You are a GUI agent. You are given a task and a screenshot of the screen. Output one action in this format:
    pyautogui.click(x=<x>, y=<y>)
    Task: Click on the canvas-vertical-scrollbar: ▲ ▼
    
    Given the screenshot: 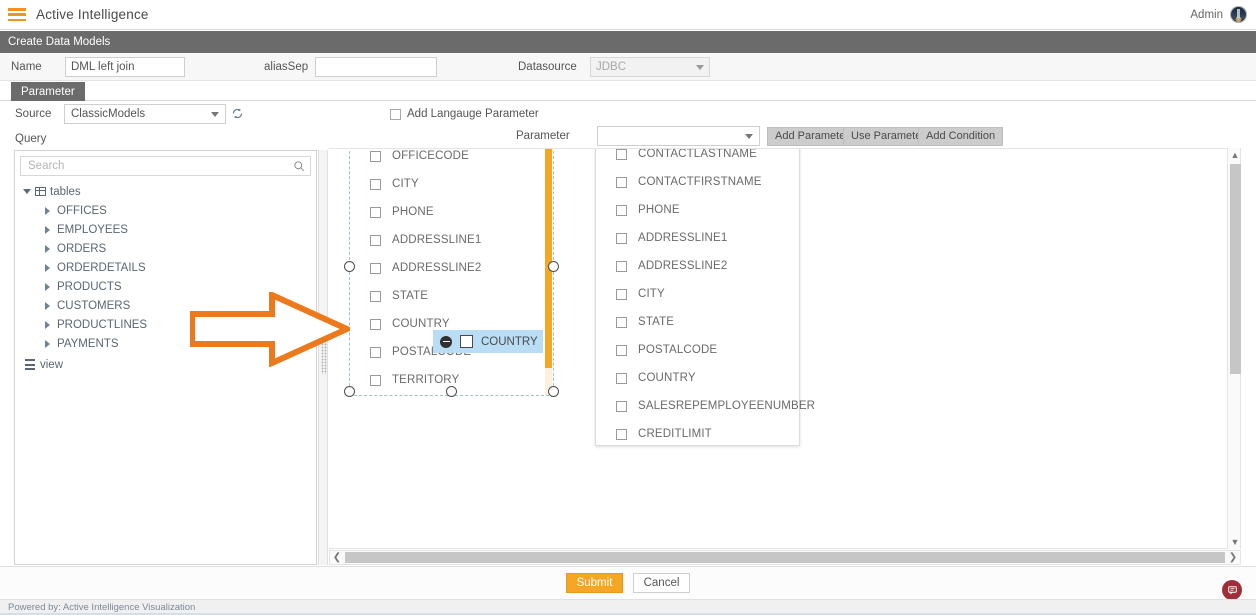 What is the action you would take?
    pyautogui.click(x=1234, y=348)
    